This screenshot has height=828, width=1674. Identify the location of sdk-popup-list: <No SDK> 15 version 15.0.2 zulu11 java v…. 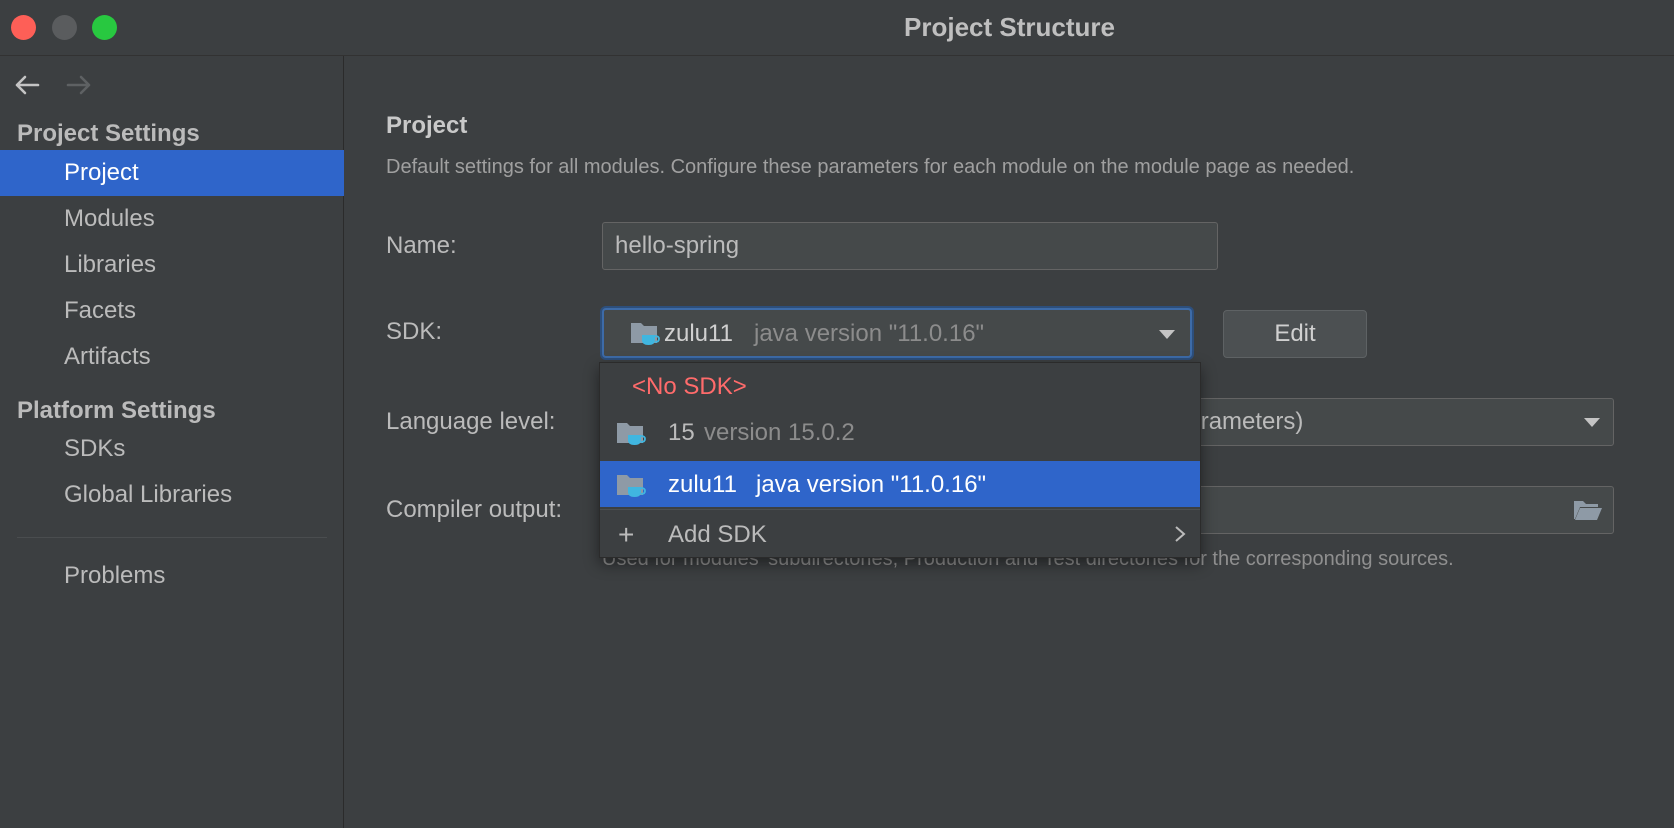
(900, 460).